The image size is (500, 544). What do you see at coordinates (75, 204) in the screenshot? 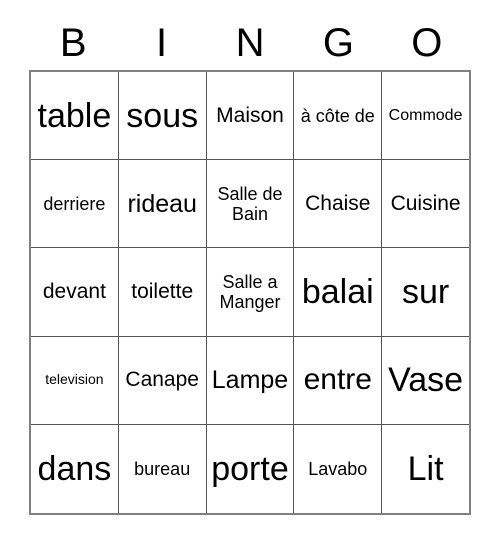
I see `bingo-cell: derriere` at bounding box center [75, 204].